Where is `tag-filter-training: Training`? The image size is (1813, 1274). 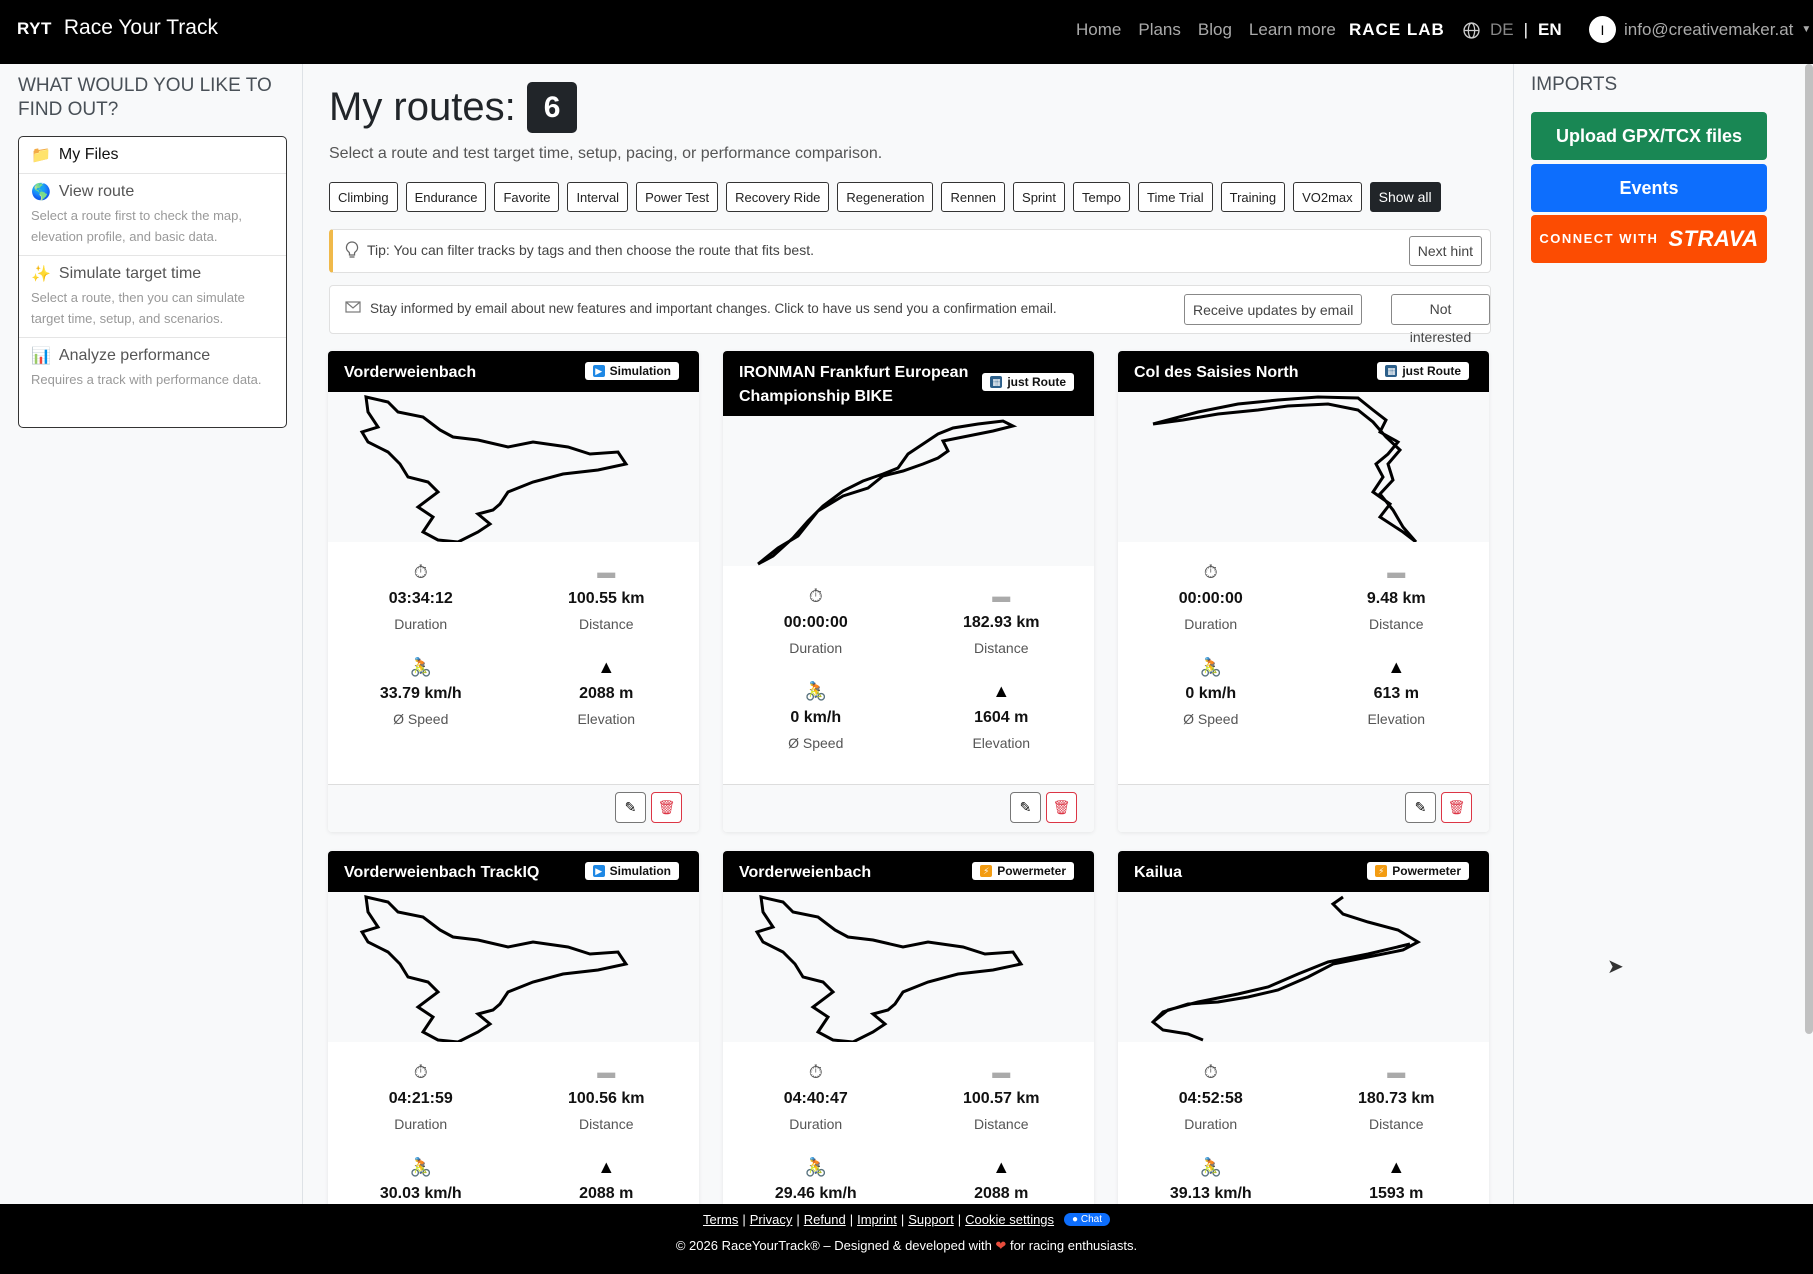
tag-filter-training: Training is located at coordinates (1253, 197).